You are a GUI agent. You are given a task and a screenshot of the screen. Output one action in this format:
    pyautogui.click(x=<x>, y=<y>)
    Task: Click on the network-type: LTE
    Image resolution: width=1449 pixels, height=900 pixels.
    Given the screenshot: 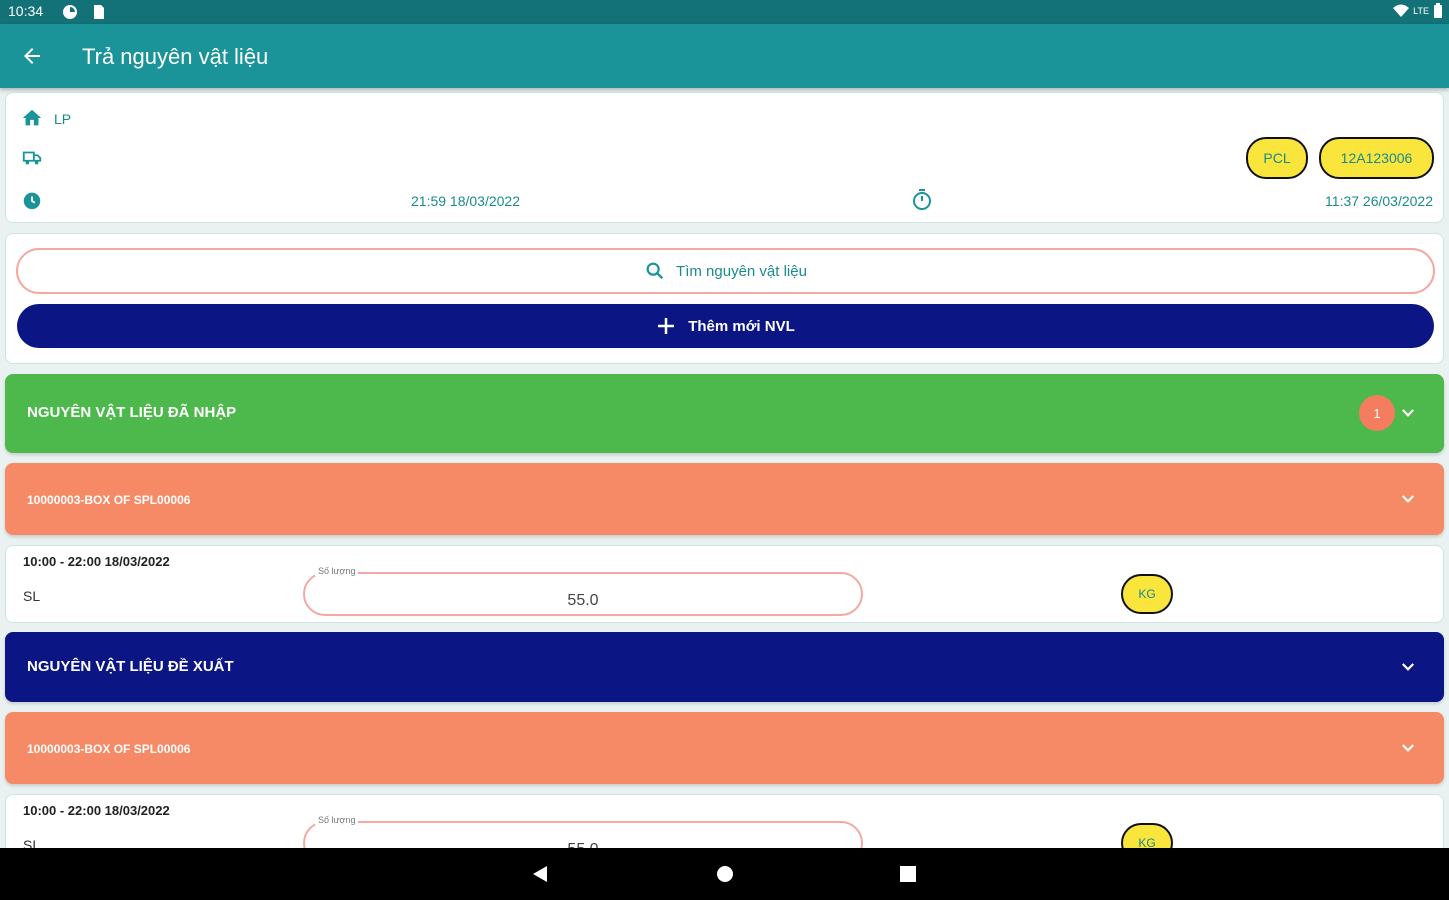 What is the action you would take?
    pyautogui.click(x=1421, y=11)
    